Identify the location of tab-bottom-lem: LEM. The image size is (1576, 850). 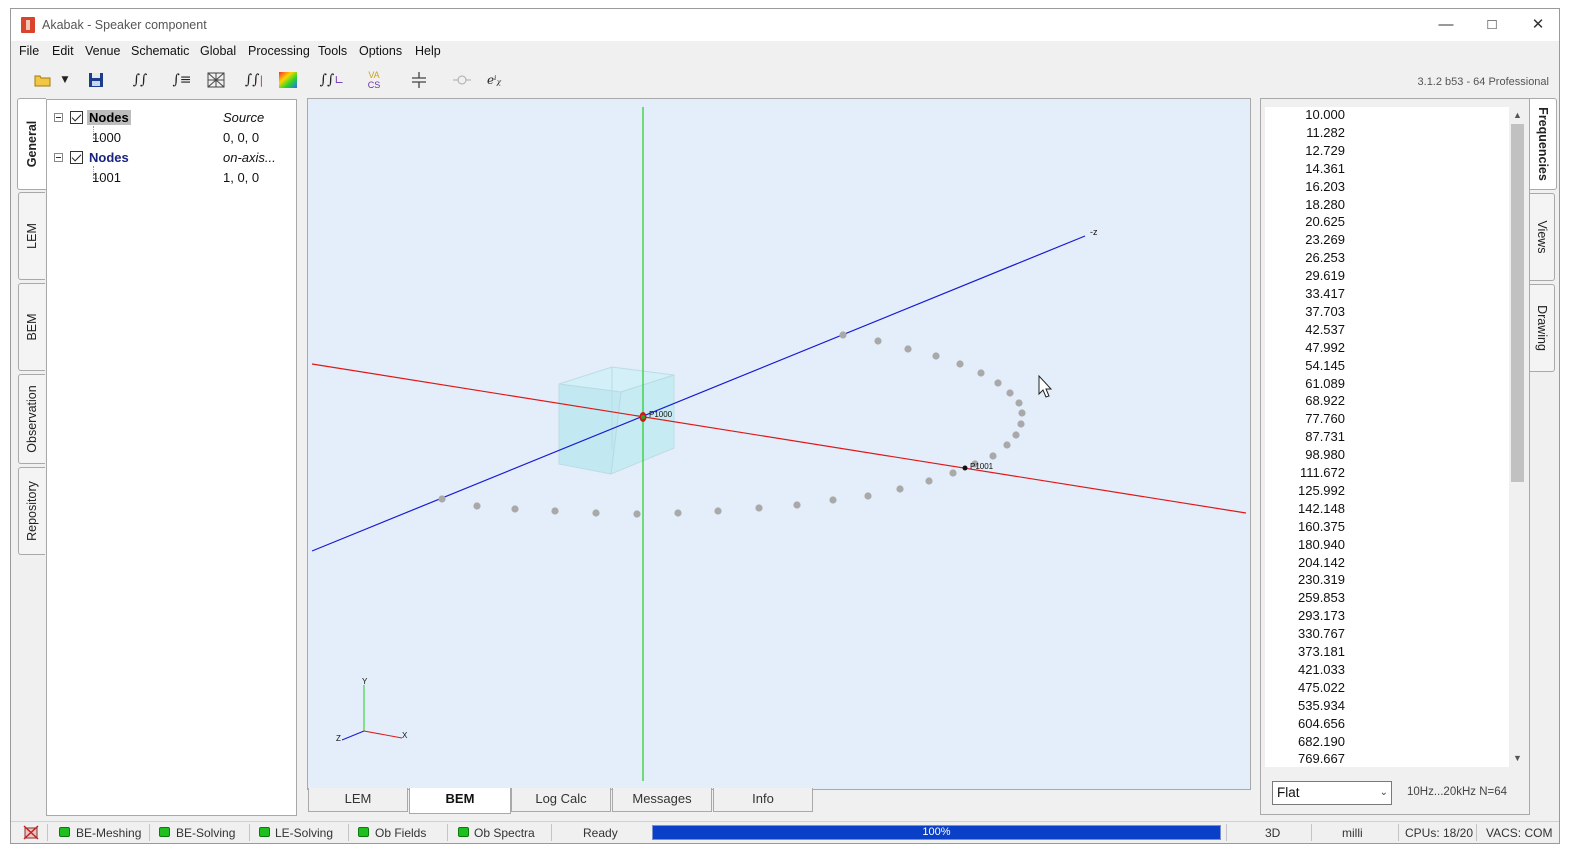
(358, 800).